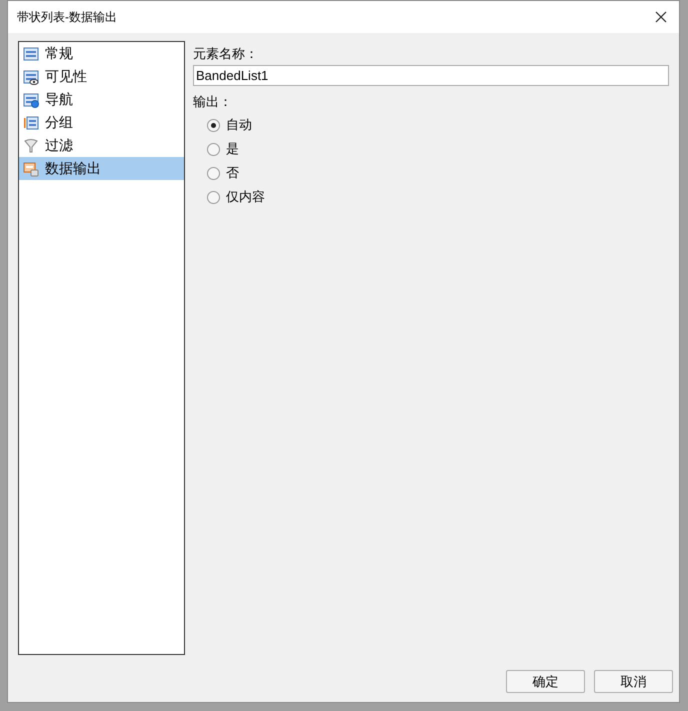 Image resolution: width=688 pixels, height=711 pixels. I want to click on close-icon, so click(661, 17).